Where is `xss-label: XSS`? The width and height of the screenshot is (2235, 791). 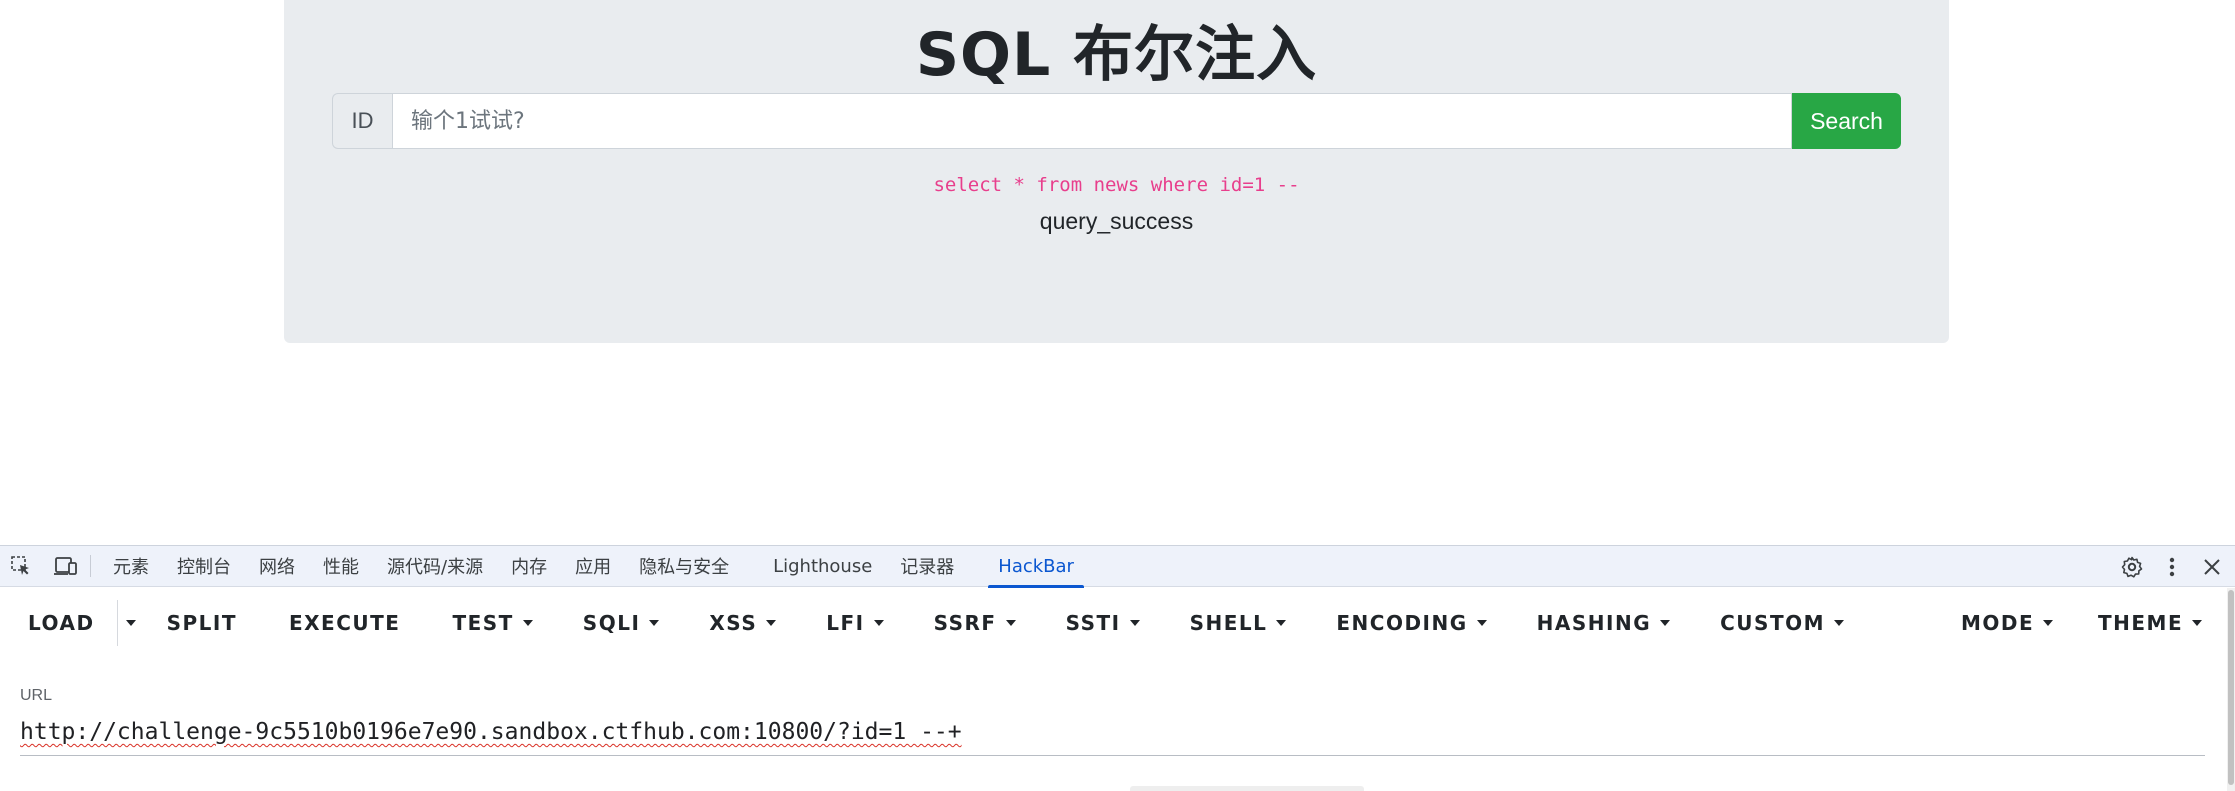 xss-label: XSS is located at coordinates (733, 623).